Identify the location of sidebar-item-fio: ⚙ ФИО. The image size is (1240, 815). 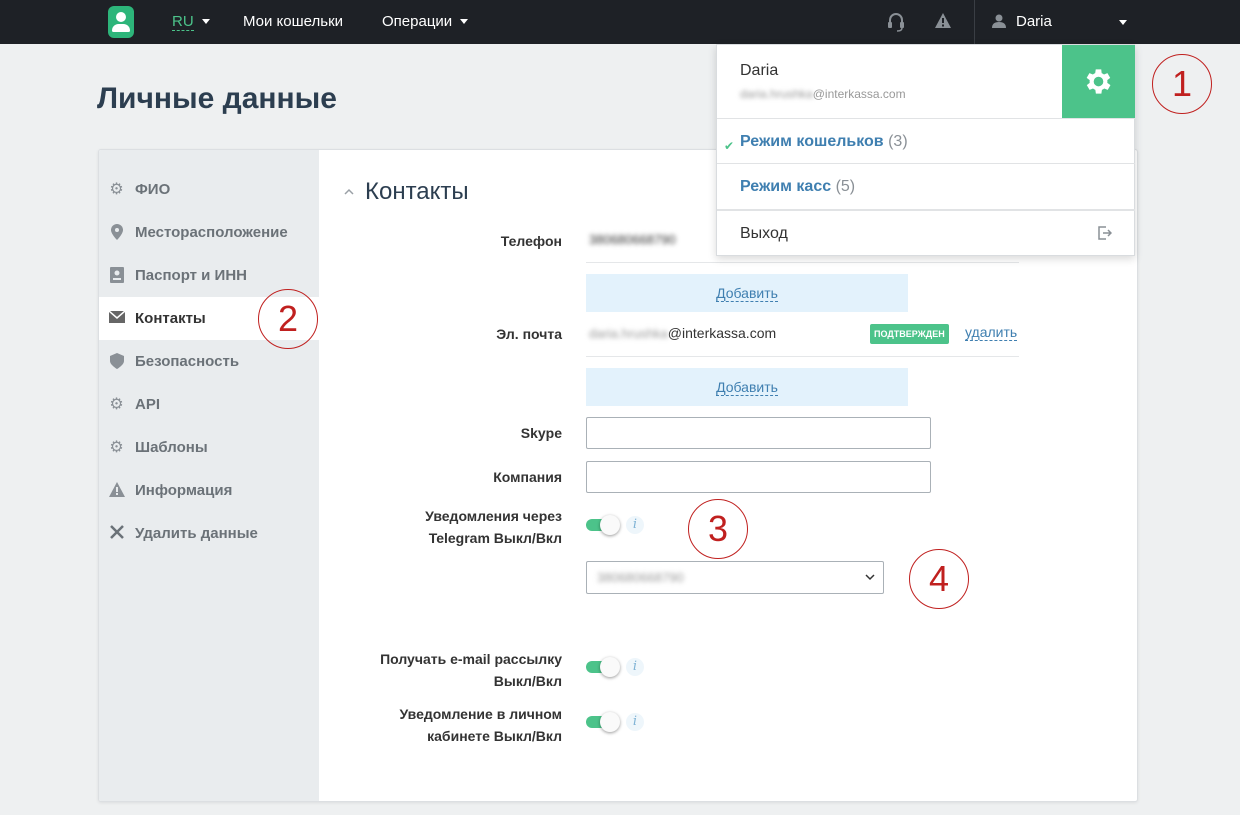
(209, 189).